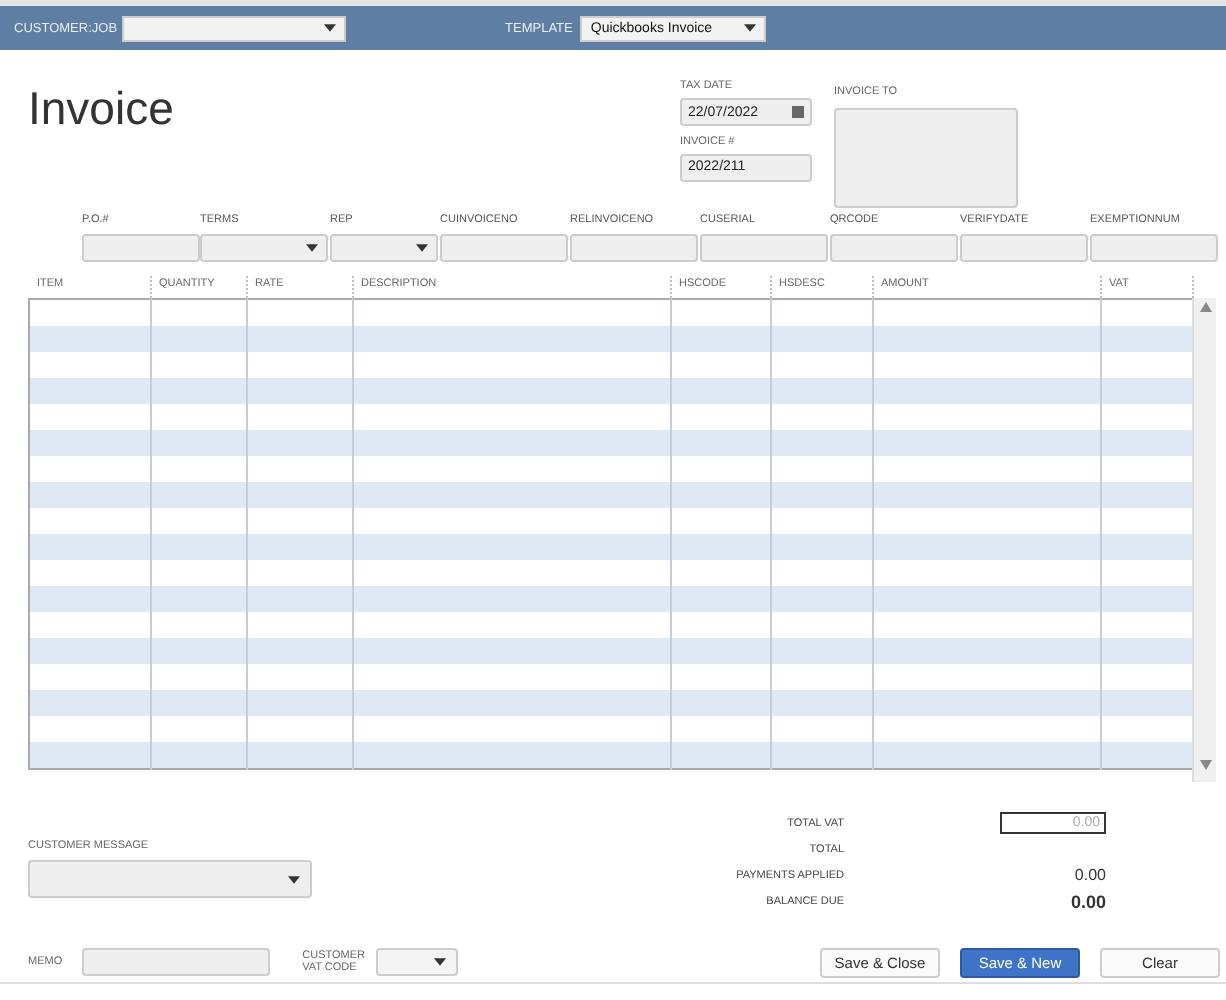 The image size is (1226, 1000). Describe the element at coordinates (926, 158) in the screenshot. I see `invoice-to-field` at that location.